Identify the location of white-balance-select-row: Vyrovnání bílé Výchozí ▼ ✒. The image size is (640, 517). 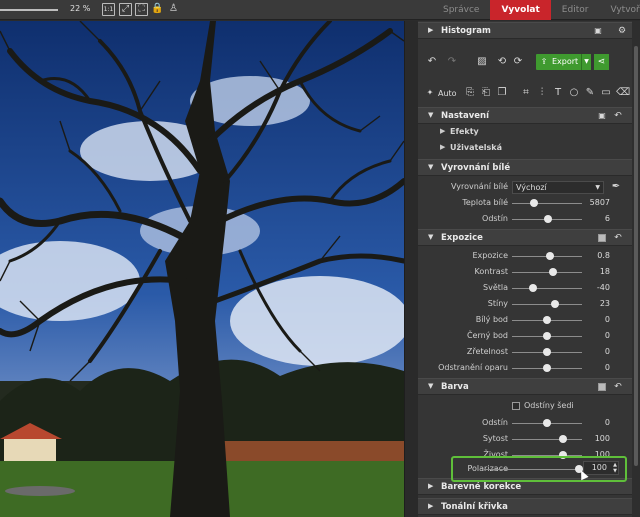
(525, 187).